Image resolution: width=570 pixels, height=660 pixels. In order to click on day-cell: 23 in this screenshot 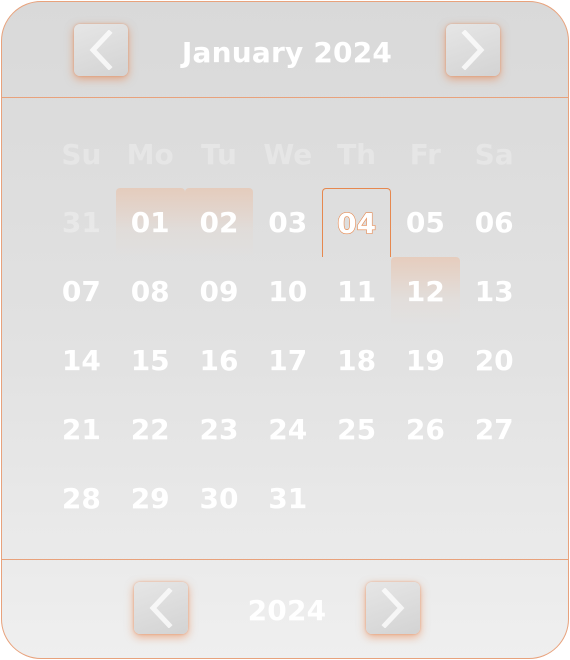, I will do `click(219, 429)`.